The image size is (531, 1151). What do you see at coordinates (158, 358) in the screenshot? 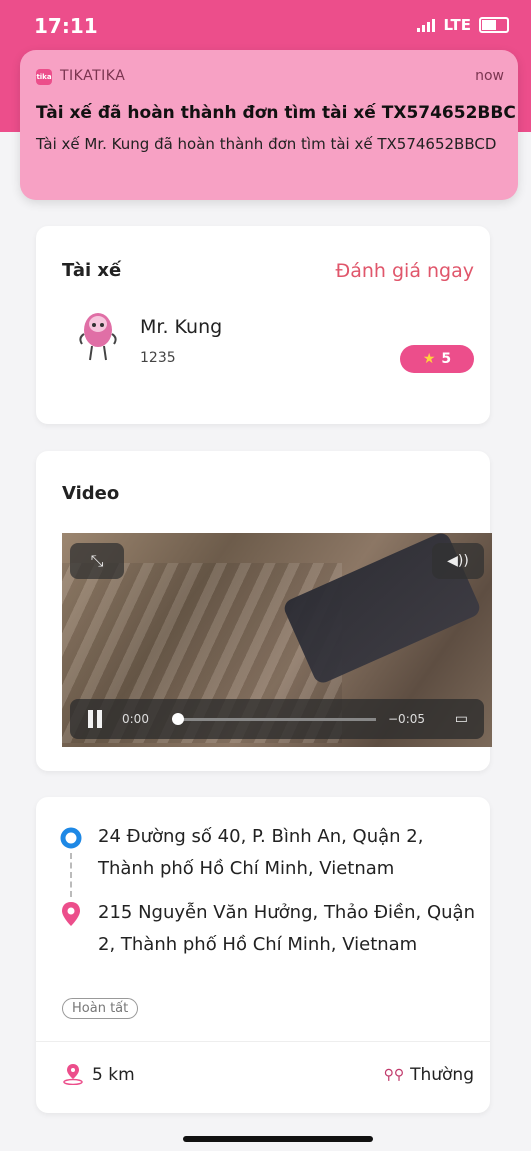
I see `driver-id: 1235` at bounding box center [158, 358].